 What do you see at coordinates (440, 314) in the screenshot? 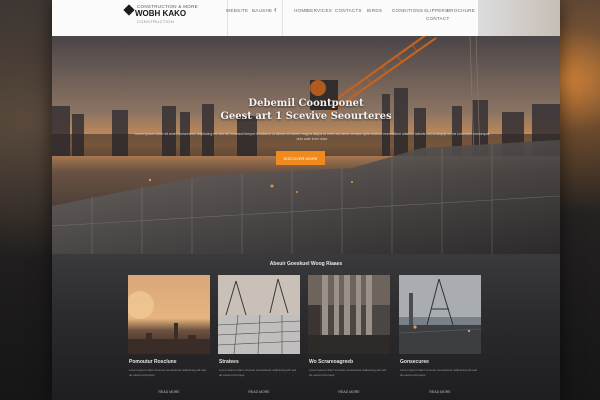
I see `card-image-crane-frame` at bounding box center [440, 314].